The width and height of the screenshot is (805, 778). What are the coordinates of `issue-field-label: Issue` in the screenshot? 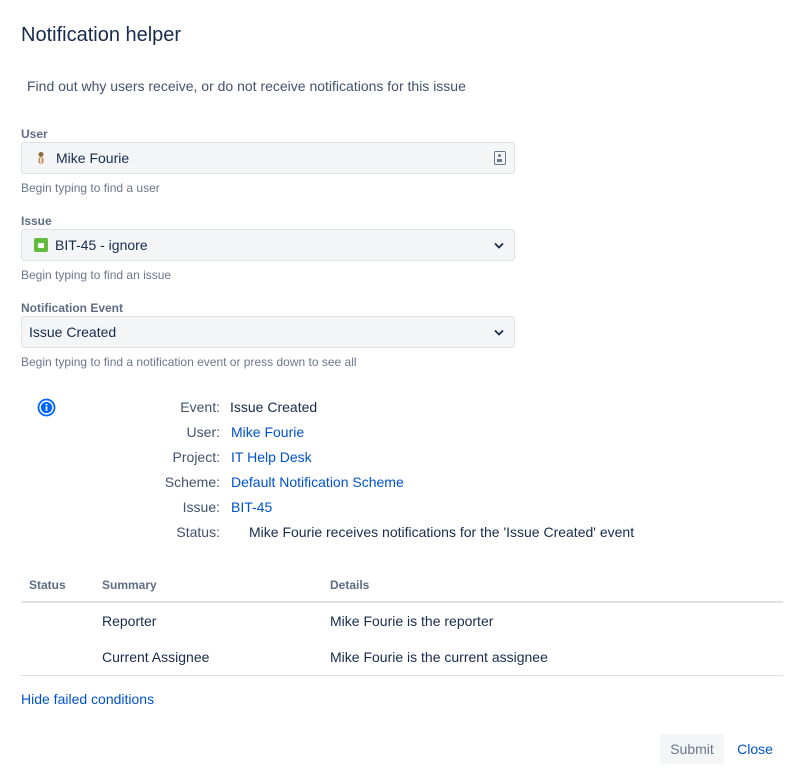 It's located at (36, 221).